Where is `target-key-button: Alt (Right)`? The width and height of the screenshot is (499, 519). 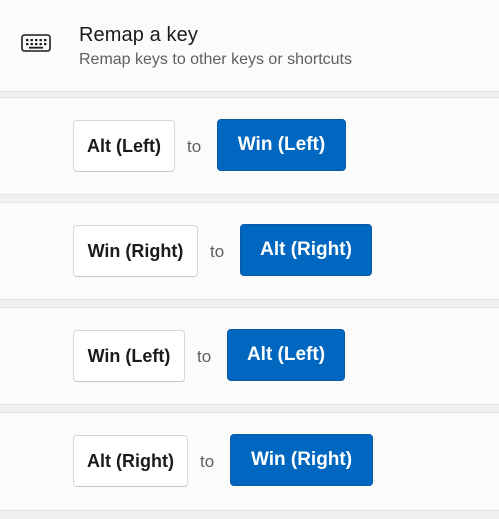 target-key-button: Alt (Right) is located at coordinates (306, 250).